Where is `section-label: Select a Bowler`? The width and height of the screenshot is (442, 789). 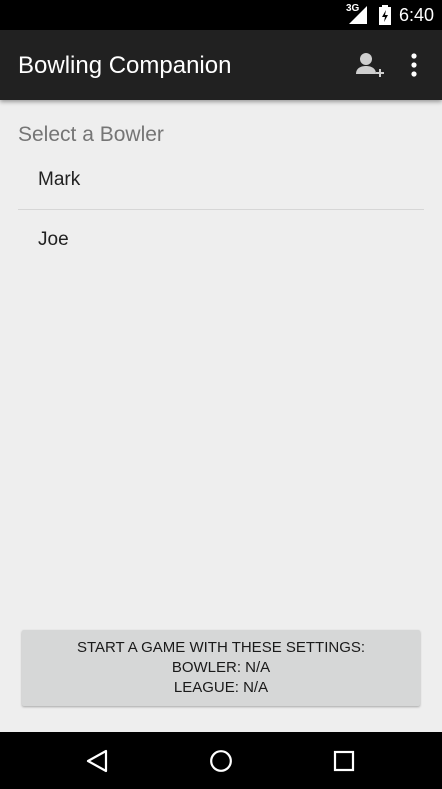 section-label: Select a Bowler is located at coordinates (91, 134).